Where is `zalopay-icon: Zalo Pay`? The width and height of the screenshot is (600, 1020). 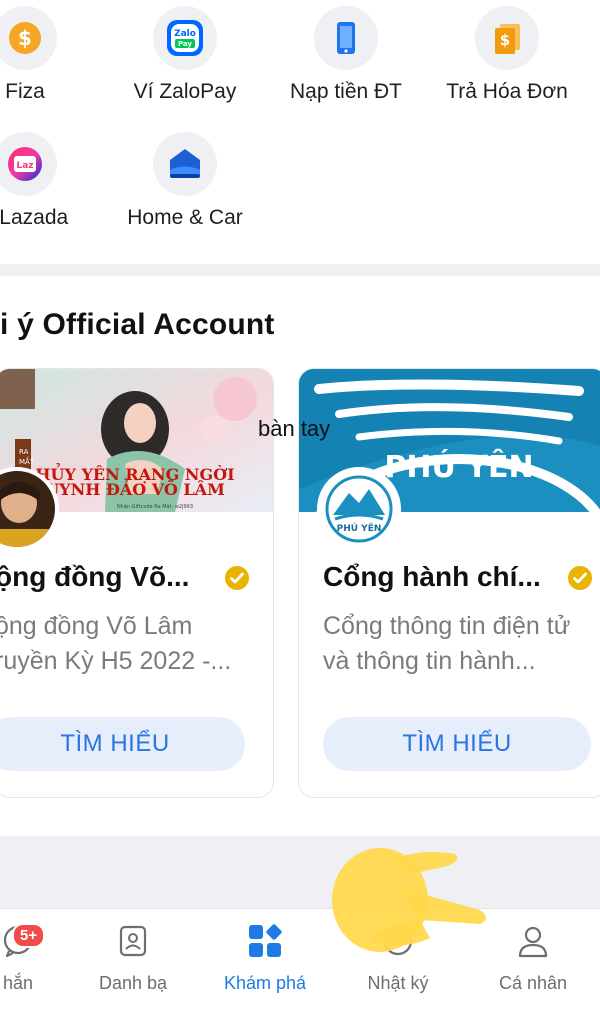
zalopay-icon: Zalo Pay is located at coordinates (185, 38).